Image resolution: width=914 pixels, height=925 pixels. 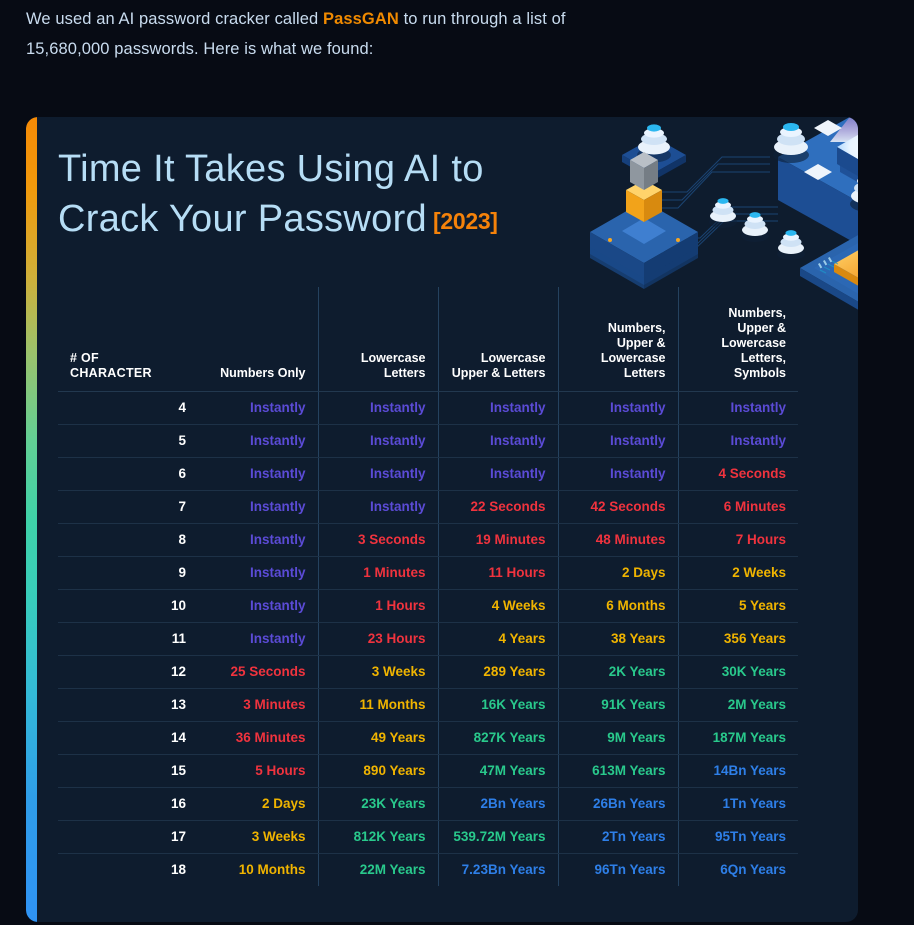 What do you see at coordinates (498, 771) in the screenshot?
I see `crack-time-cell: 47M Years` at bounding box center [498, 771].